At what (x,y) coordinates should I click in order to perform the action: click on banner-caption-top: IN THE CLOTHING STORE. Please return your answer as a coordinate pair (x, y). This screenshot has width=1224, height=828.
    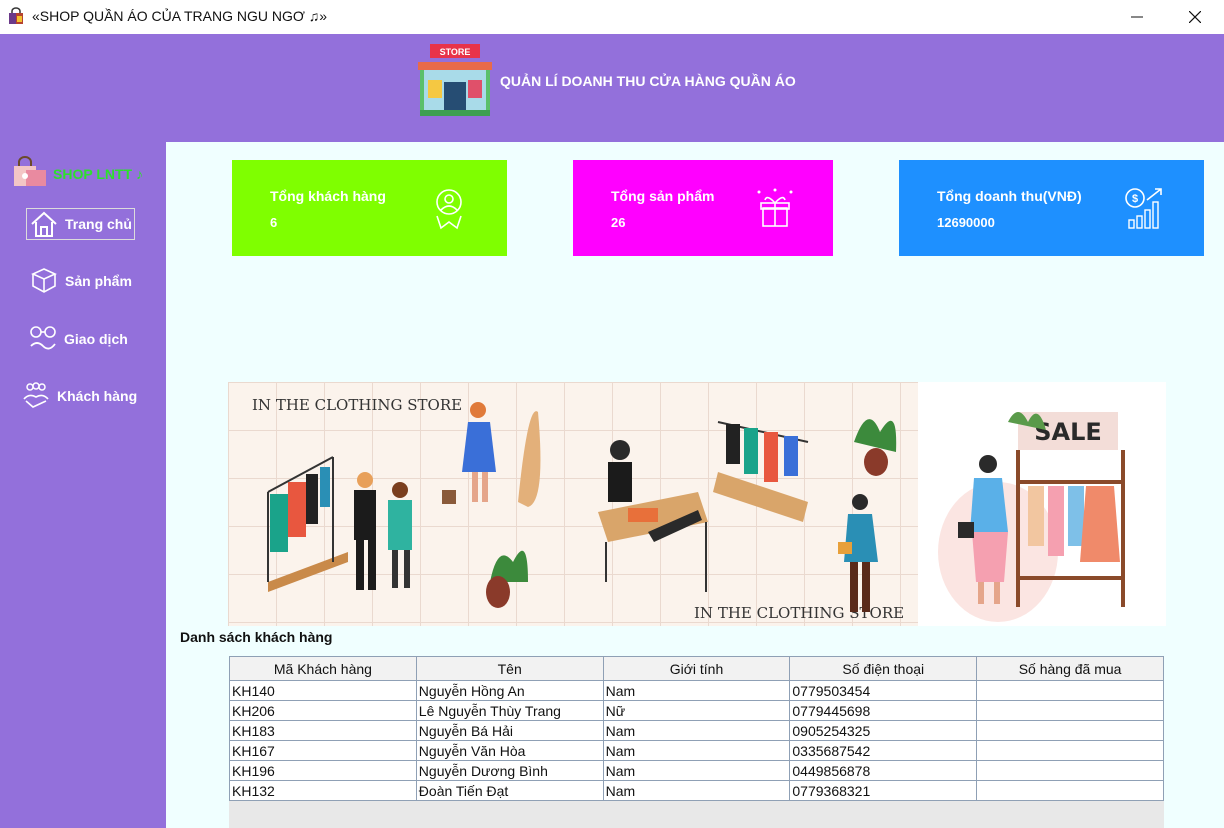
    Looking at the image, I should click on (357, 405).